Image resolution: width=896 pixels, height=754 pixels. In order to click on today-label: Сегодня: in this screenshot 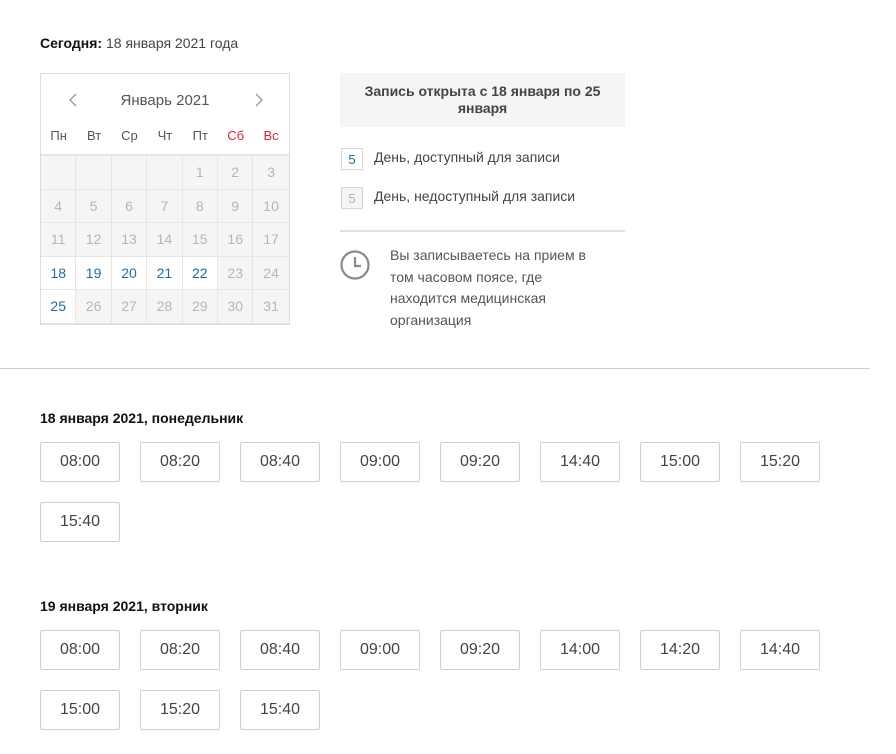, I will do `click(71, 43)`.